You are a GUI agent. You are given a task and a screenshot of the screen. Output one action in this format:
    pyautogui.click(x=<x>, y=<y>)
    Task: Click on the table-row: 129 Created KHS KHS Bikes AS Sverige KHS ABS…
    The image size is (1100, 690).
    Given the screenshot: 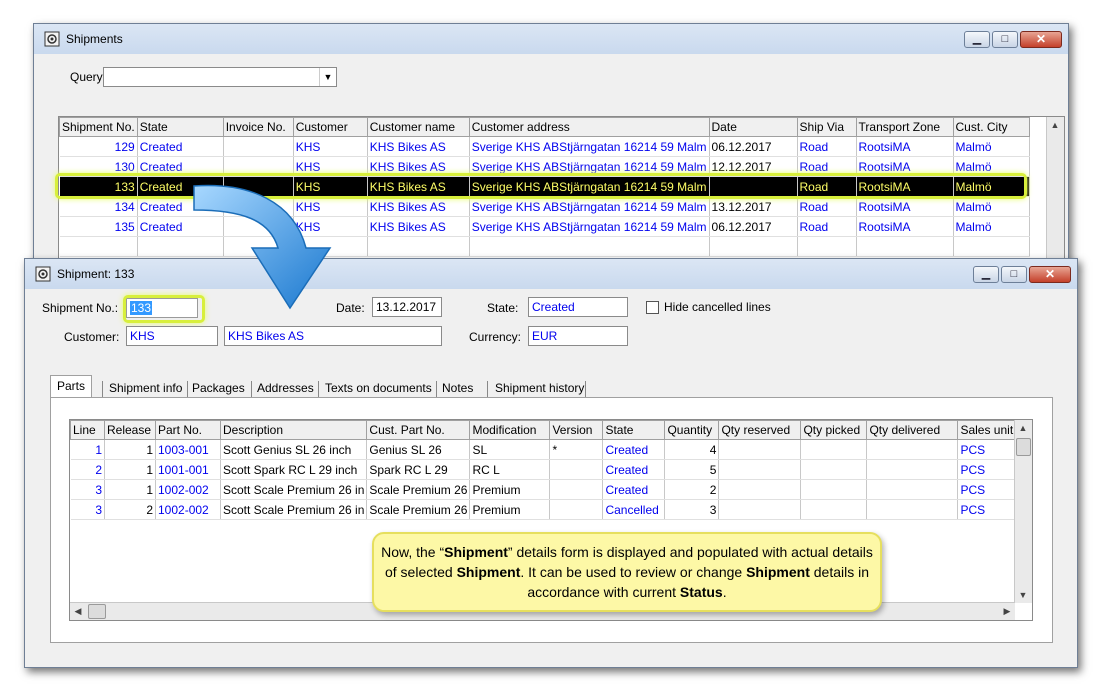 What is the action you would take?
    pyautogui.click(x=544, y=146)
    